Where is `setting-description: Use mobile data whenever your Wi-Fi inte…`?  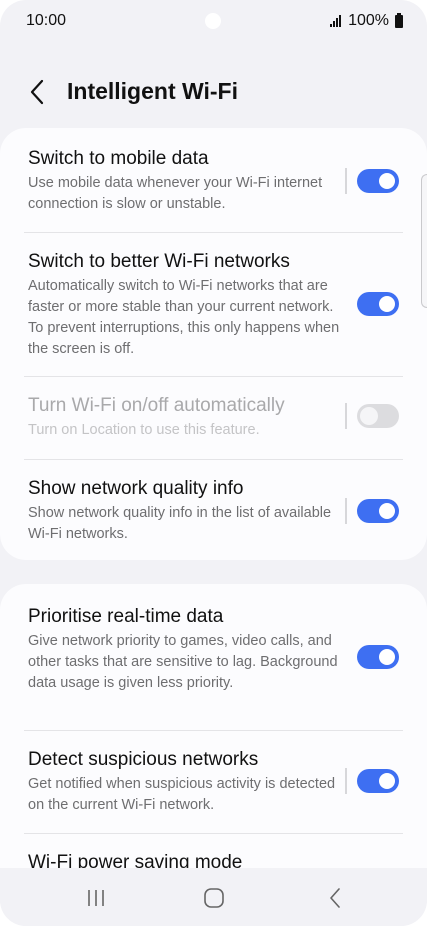
setting-description: Use mobile data whenever your Wi-Fi inte… is located at coordinates (175, 193).